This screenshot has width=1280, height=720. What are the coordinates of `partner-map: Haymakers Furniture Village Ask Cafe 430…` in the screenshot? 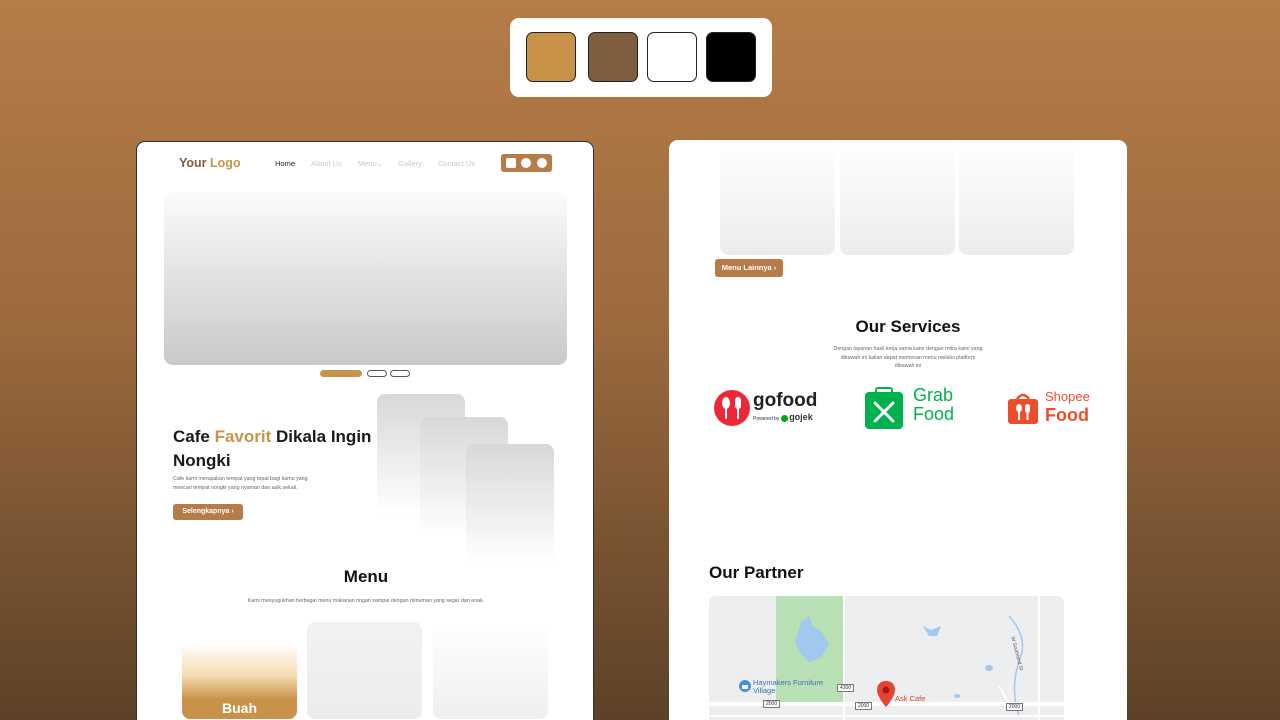 It's located at (886, 658).